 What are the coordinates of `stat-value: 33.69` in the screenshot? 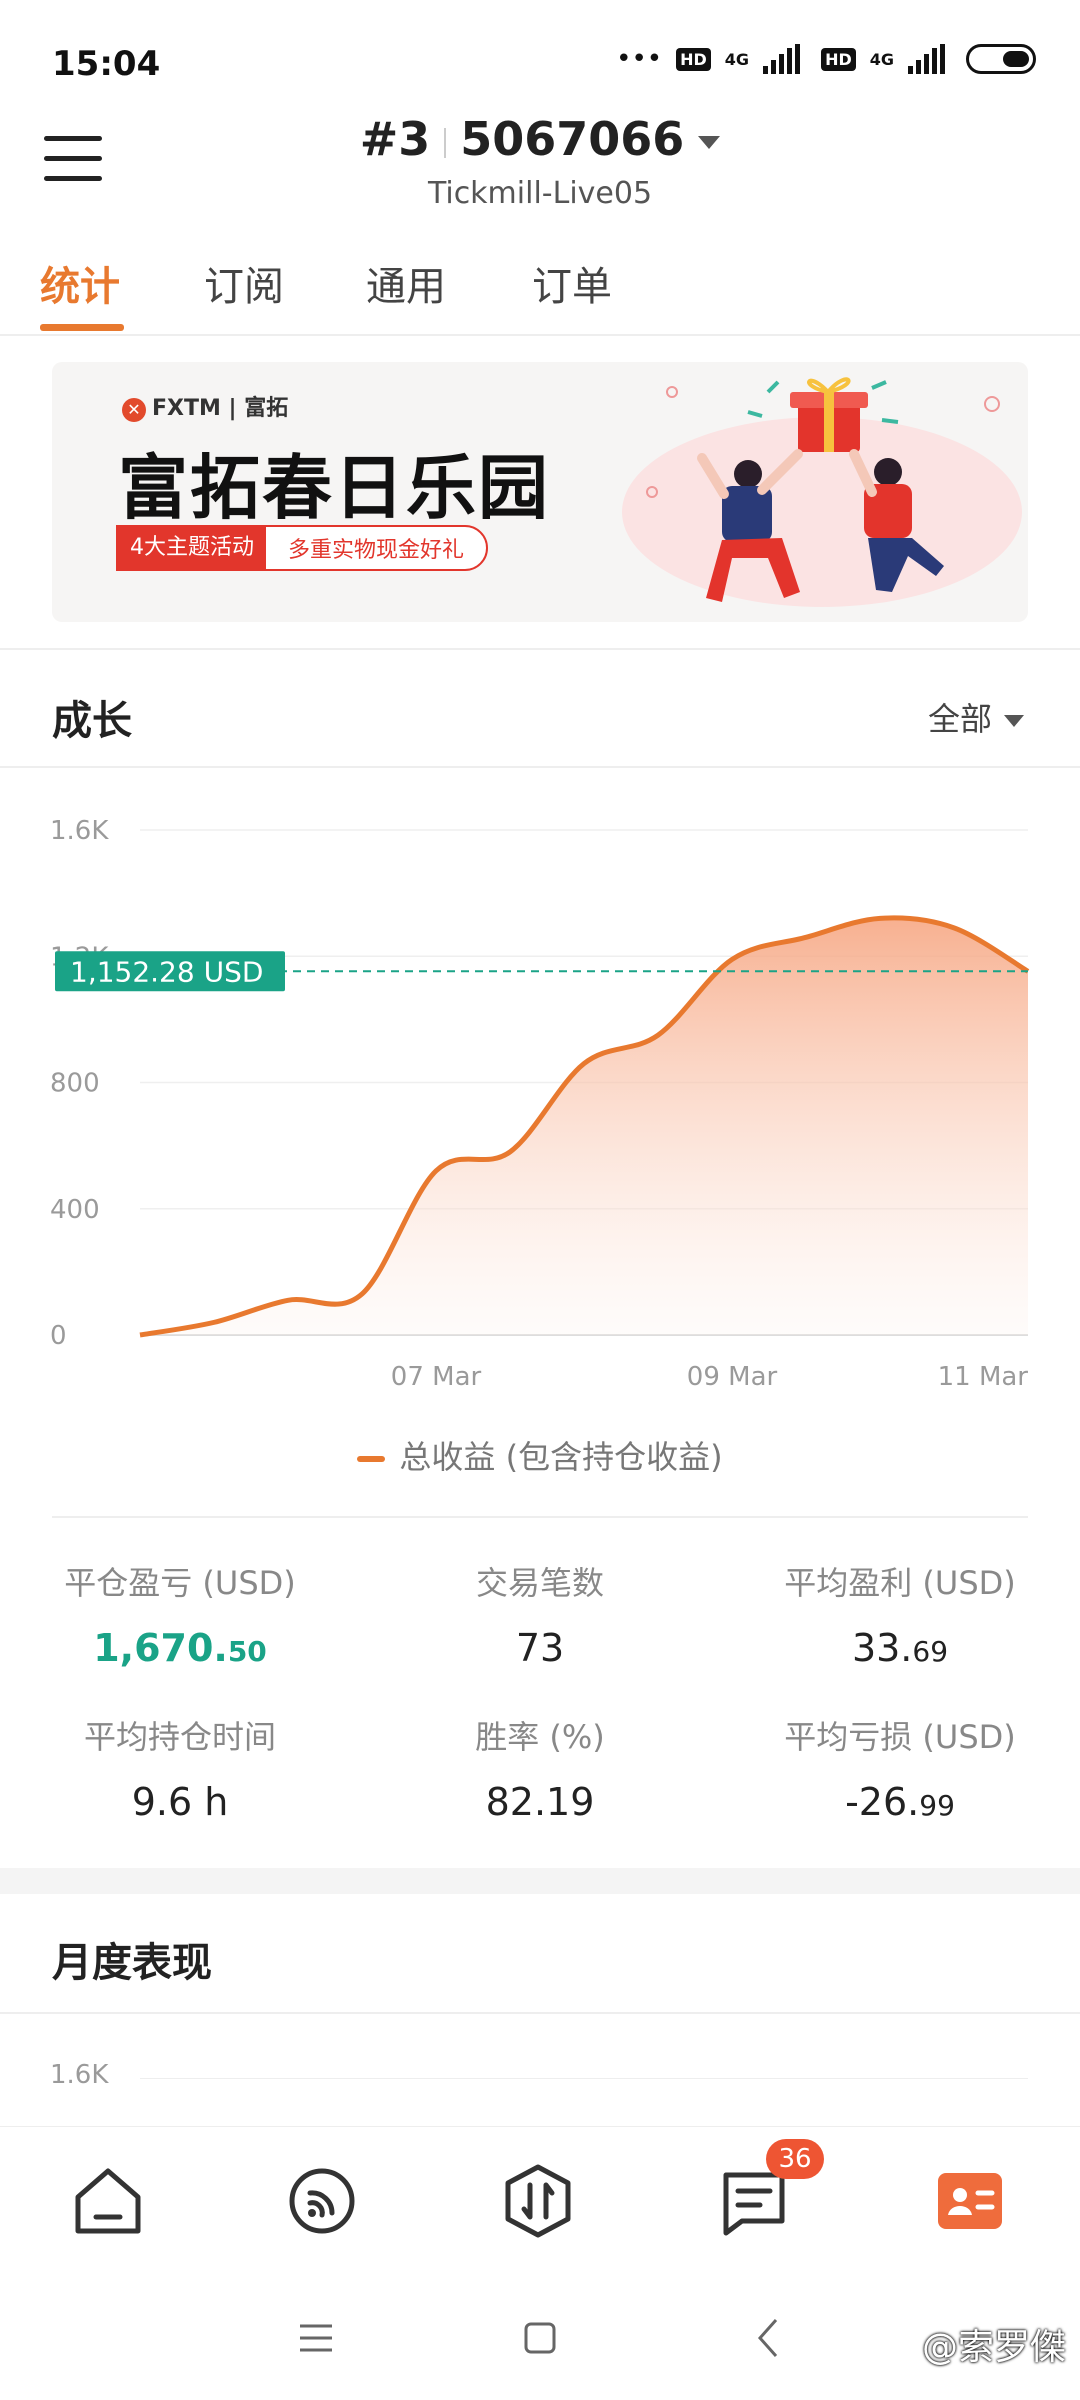 It's located at (900, 1648).